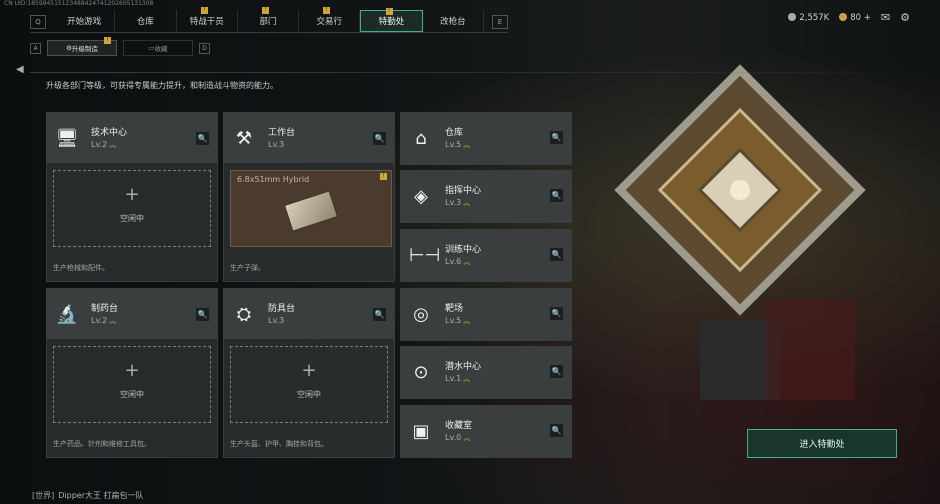  I want to click on level-text: Lv.0, so click(453, 437).